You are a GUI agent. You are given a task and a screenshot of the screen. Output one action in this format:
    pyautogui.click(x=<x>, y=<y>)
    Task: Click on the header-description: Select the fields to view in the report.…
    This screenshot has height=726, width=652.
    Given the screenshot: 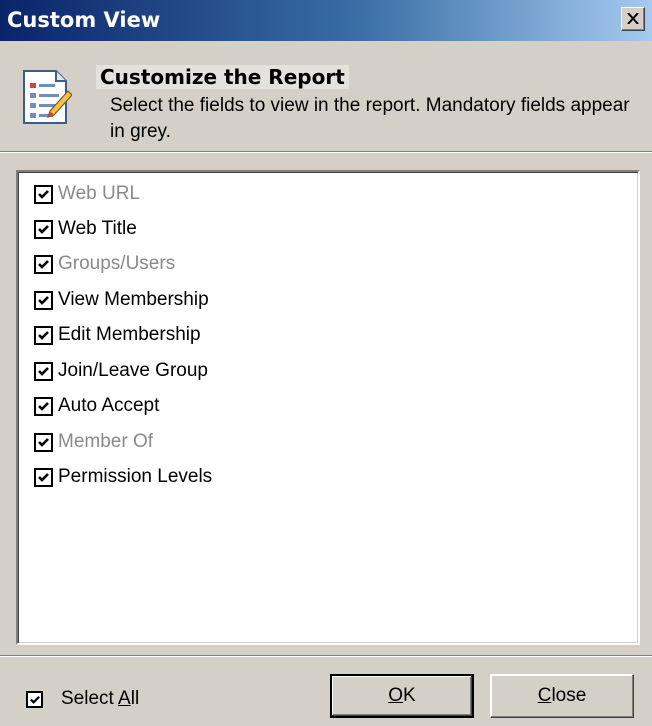 What is the action you would take?
    pyautogui.click(x=370, y=118)
    